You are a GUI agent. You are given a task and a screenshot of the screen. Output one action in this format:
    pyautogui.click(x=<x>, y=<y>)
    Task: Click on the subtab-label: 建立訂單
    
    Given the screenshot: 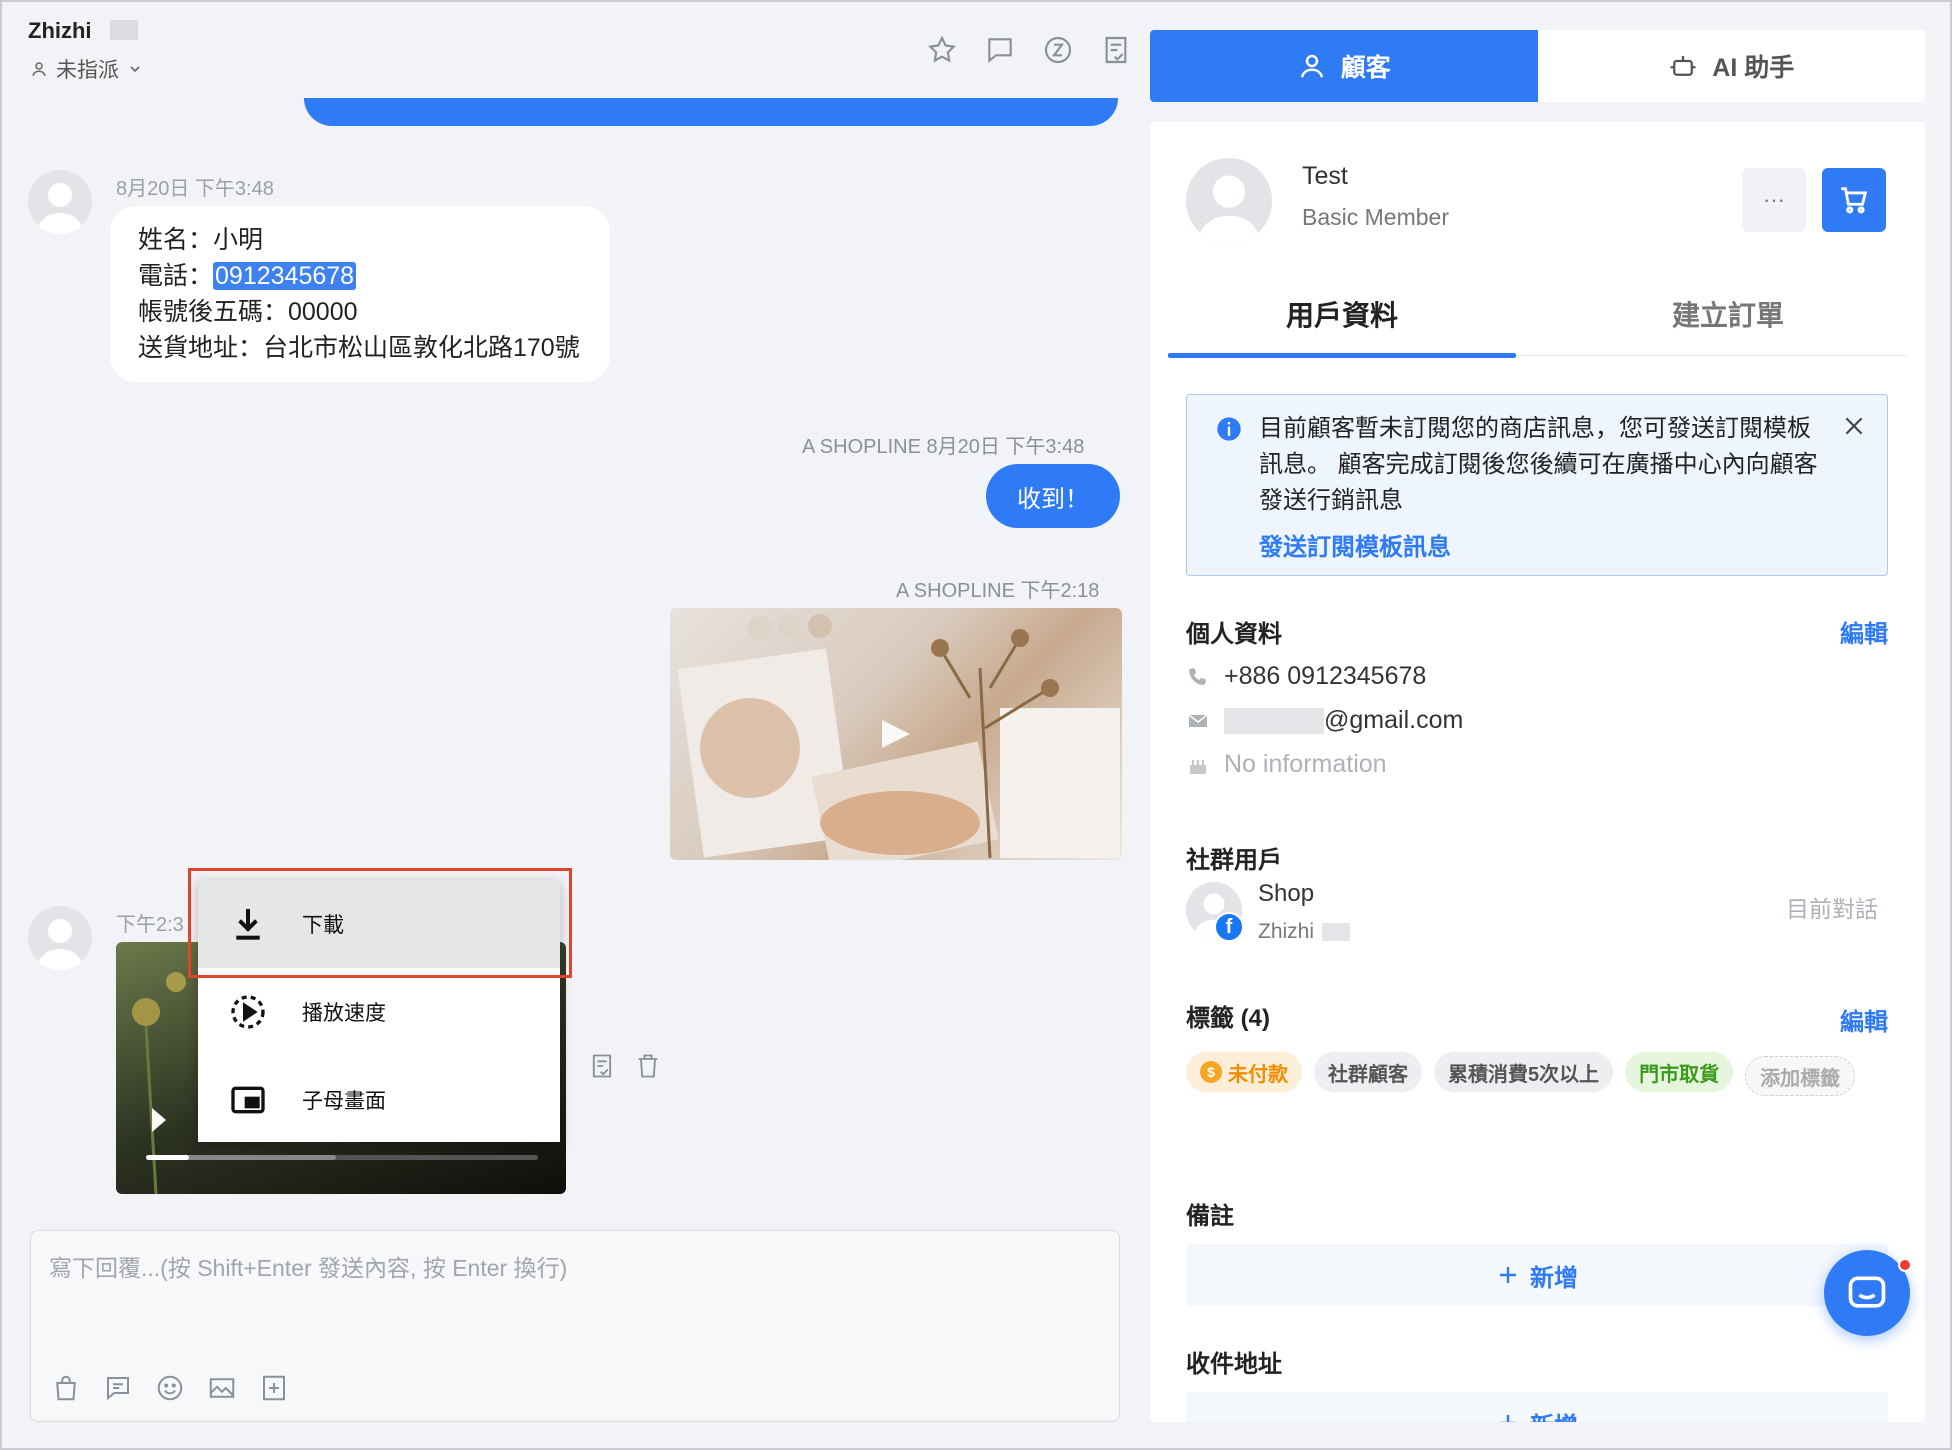 What is the action you would take?
    pyautogui.click(x=1727, y=315)
    